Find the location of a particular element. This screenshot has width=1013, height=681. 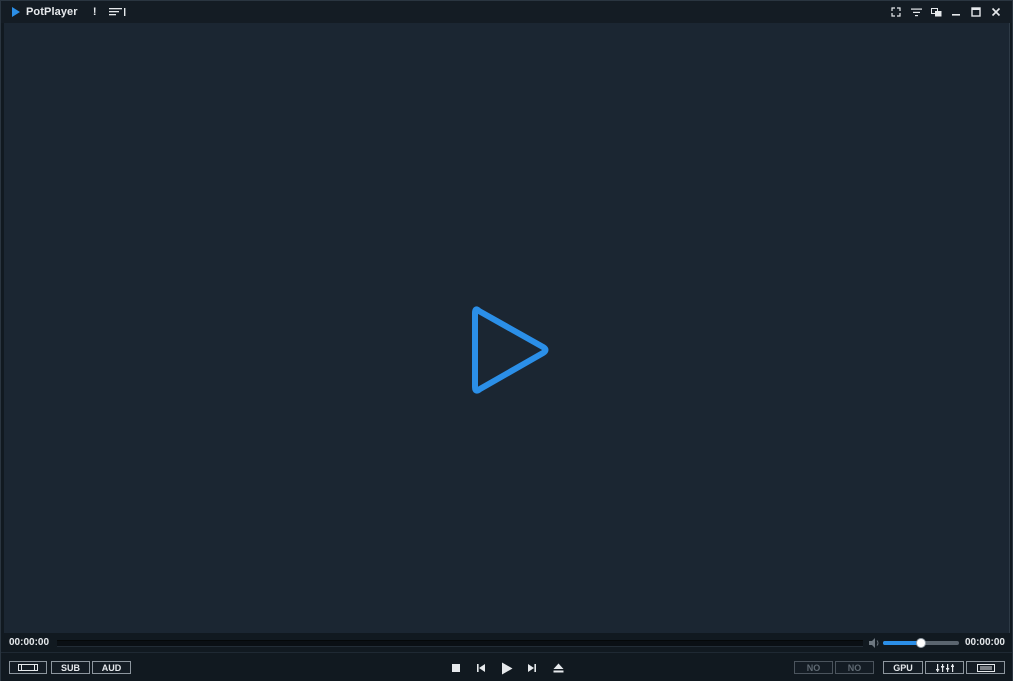

maximize-icon is located at coordinates (976, 12).